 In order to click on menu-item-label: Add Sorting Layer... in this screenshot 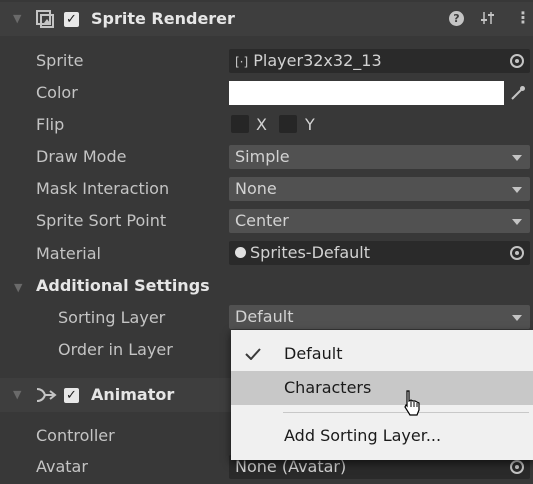, I will do `click(363, 435)`.